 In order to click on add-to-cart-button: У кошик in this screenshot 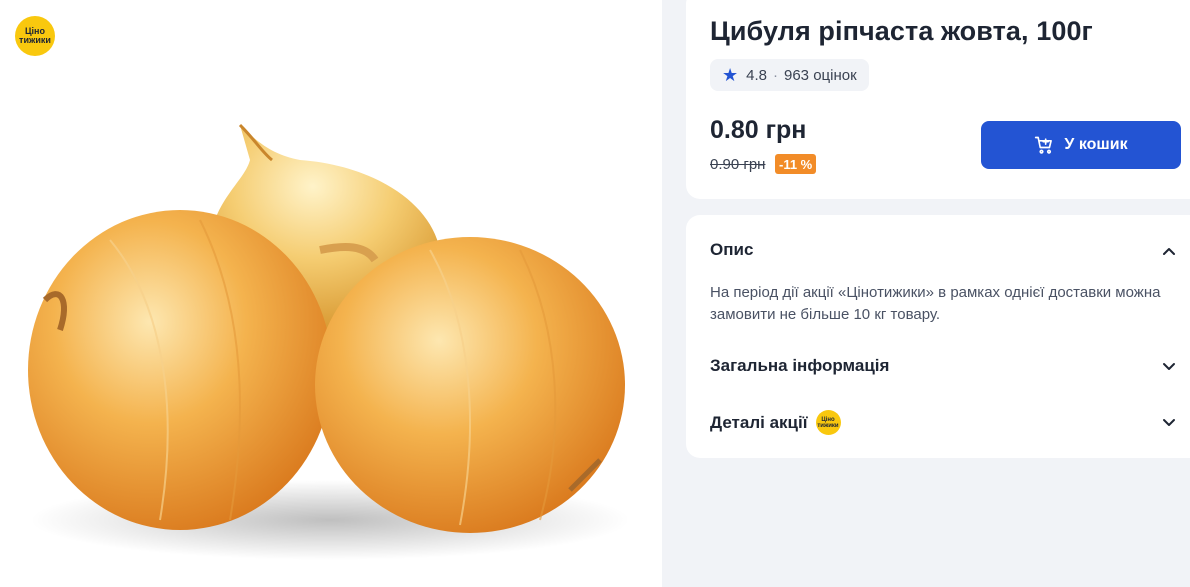, I will do `click(1081, 145)`.